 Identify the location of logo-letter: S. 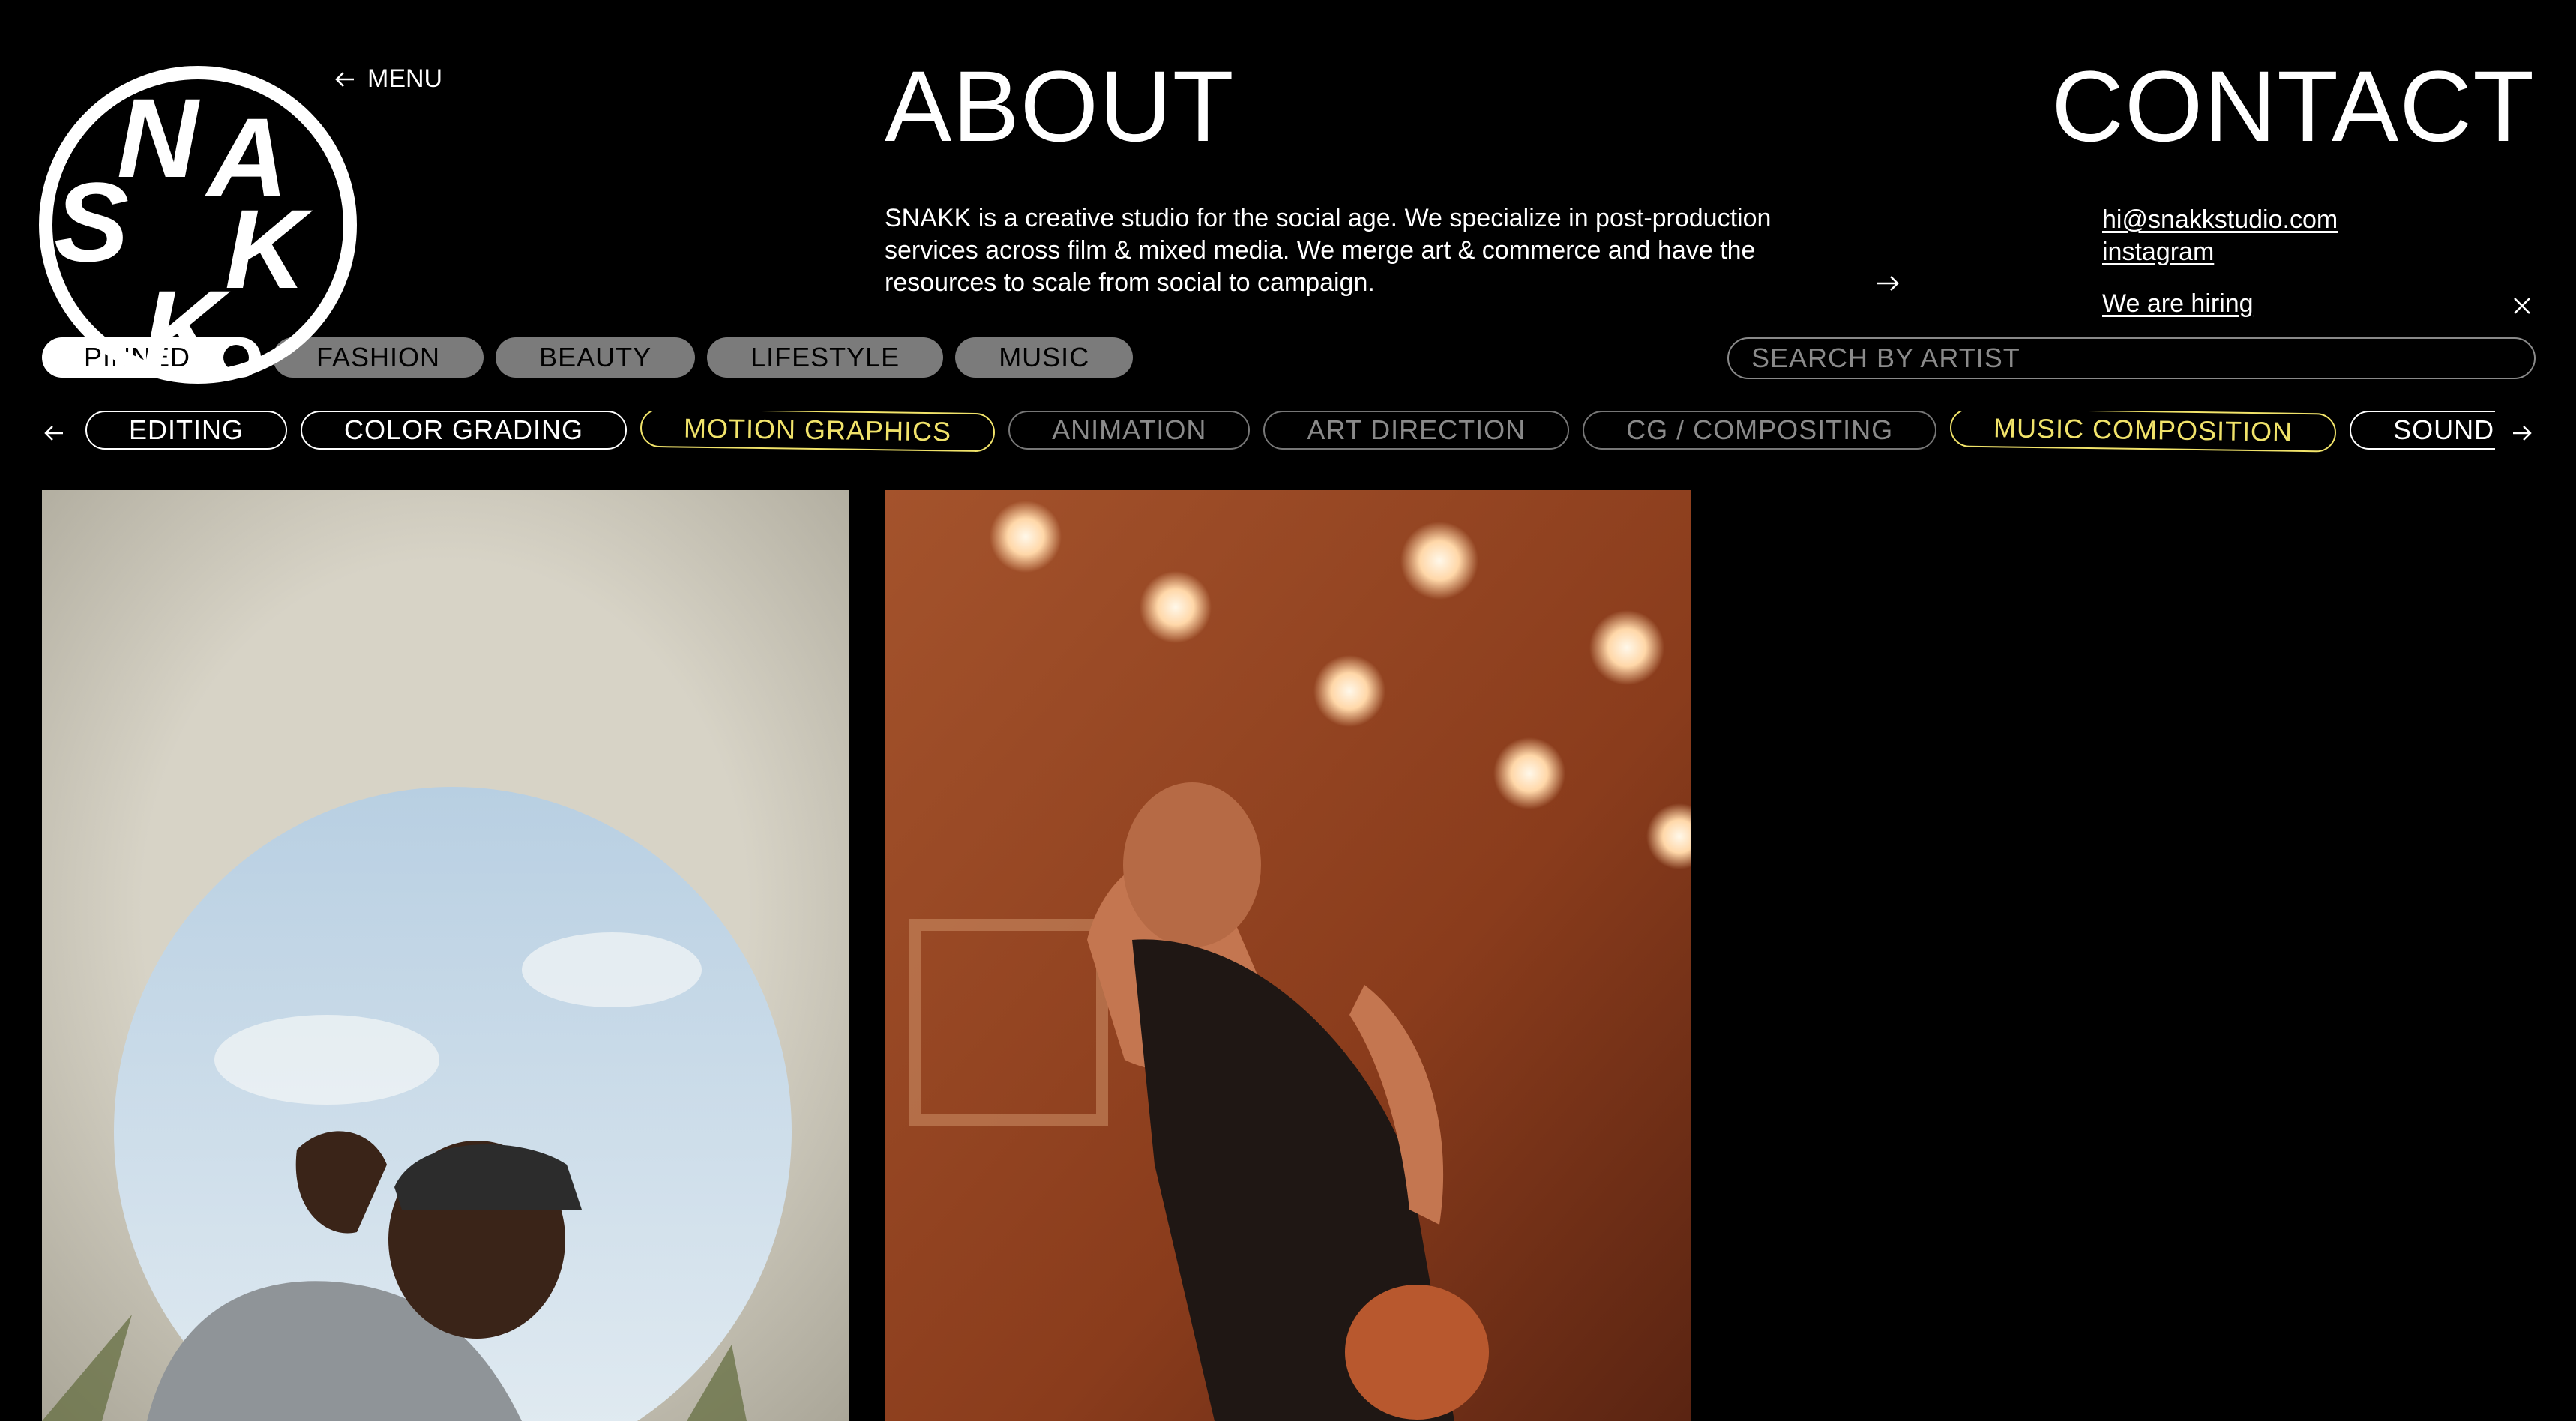
(91, 222).